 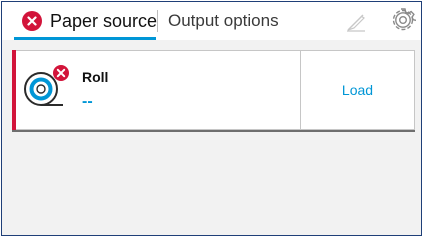 What do you see at coordinates (87, 101) in the screenshot?
I see `paper-source-value: --` at bounding box center [87, 101].